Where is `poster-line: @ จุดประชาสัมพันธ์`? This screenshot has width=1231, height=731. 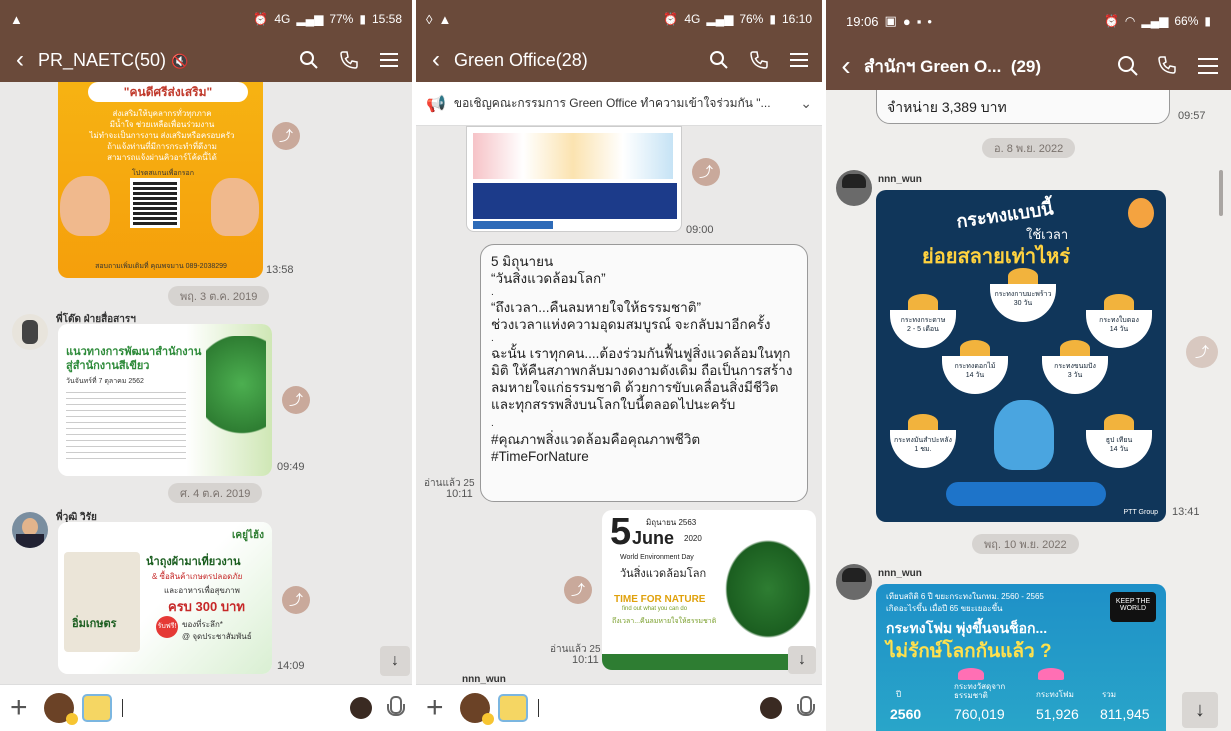
poster-line: @ จุดประชาสัมพันธ์ is located at coordinates (217, 636).